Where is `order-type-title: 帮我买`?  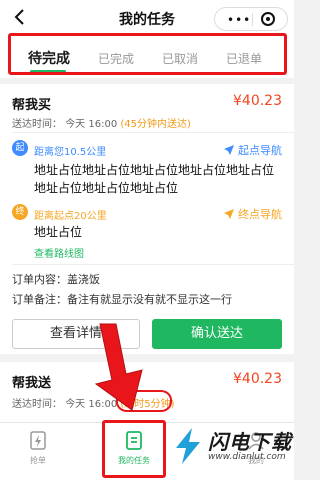
order-type-title: 帮我买 is located at coordinates (32, 105).